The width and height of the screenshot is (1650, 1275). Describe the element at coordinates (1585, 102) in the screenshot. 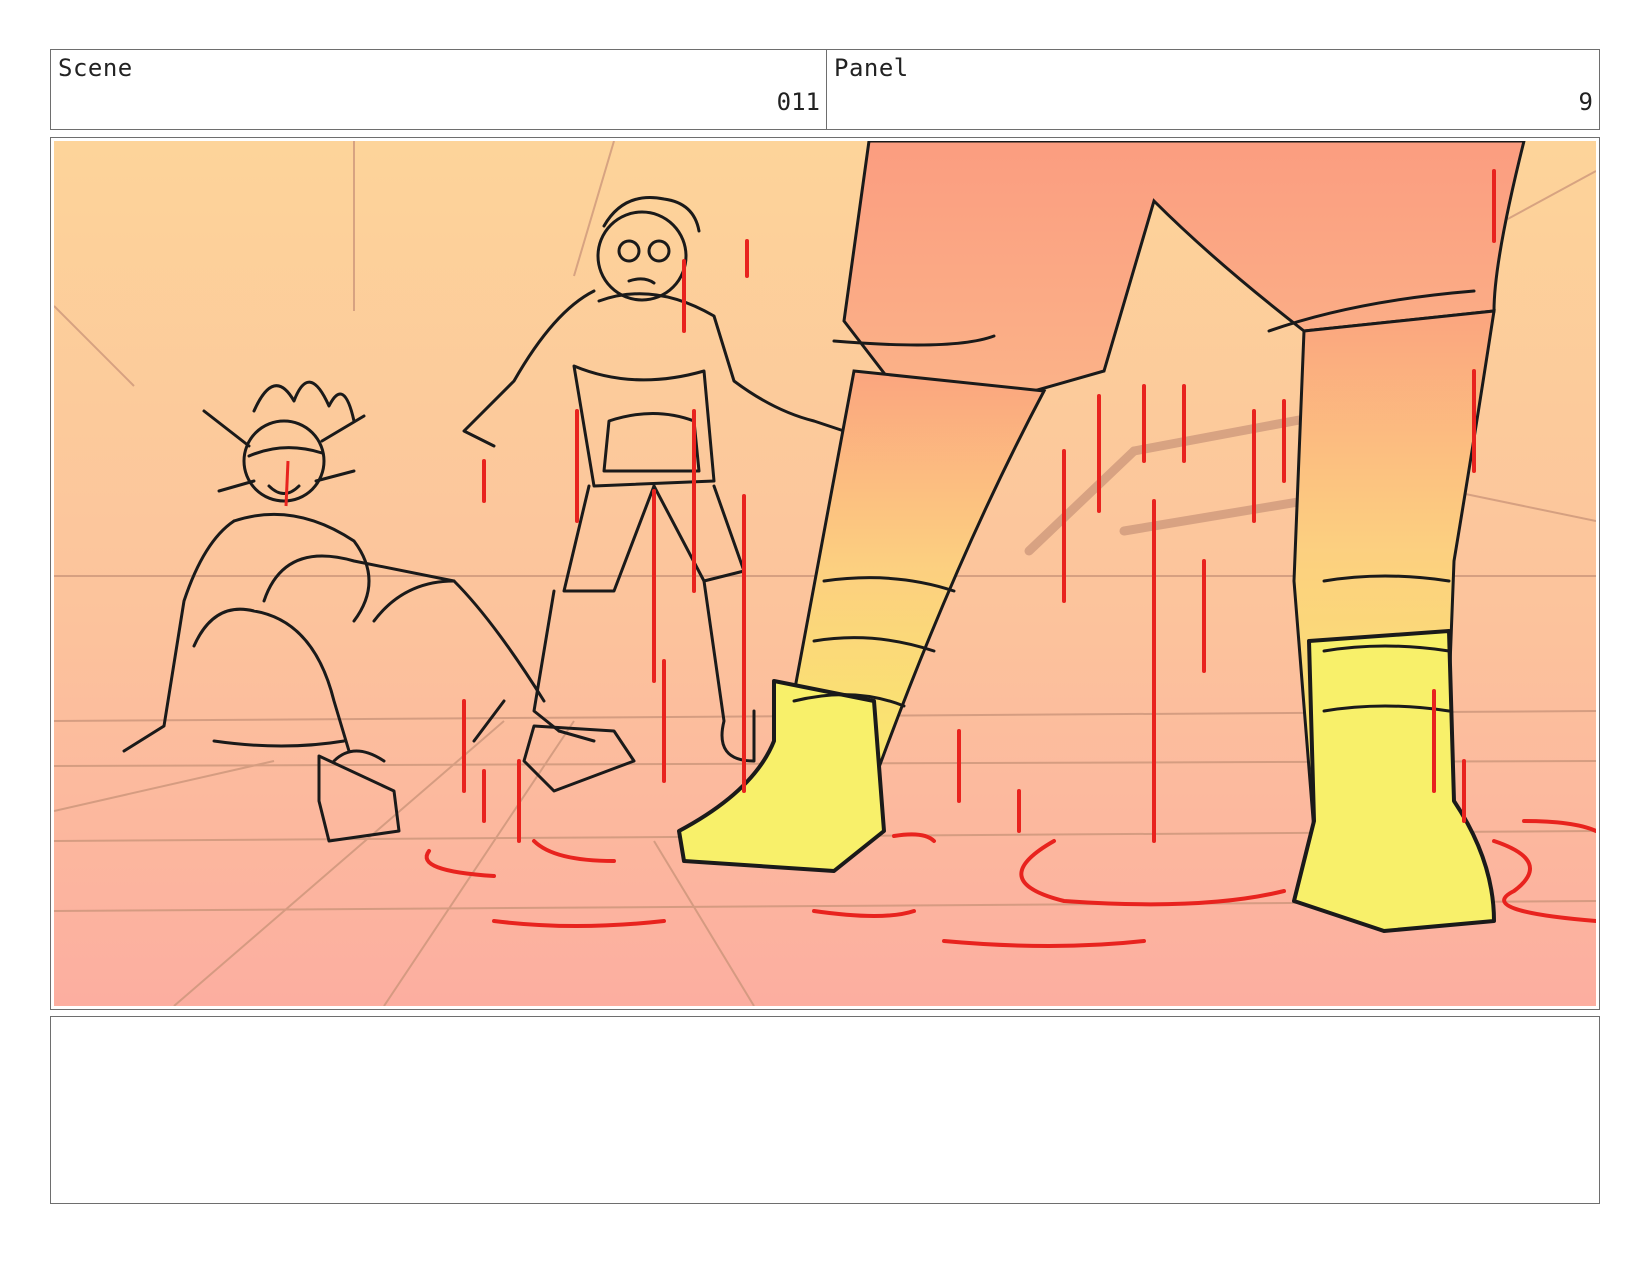

I see `panel-number: 9` at that location.